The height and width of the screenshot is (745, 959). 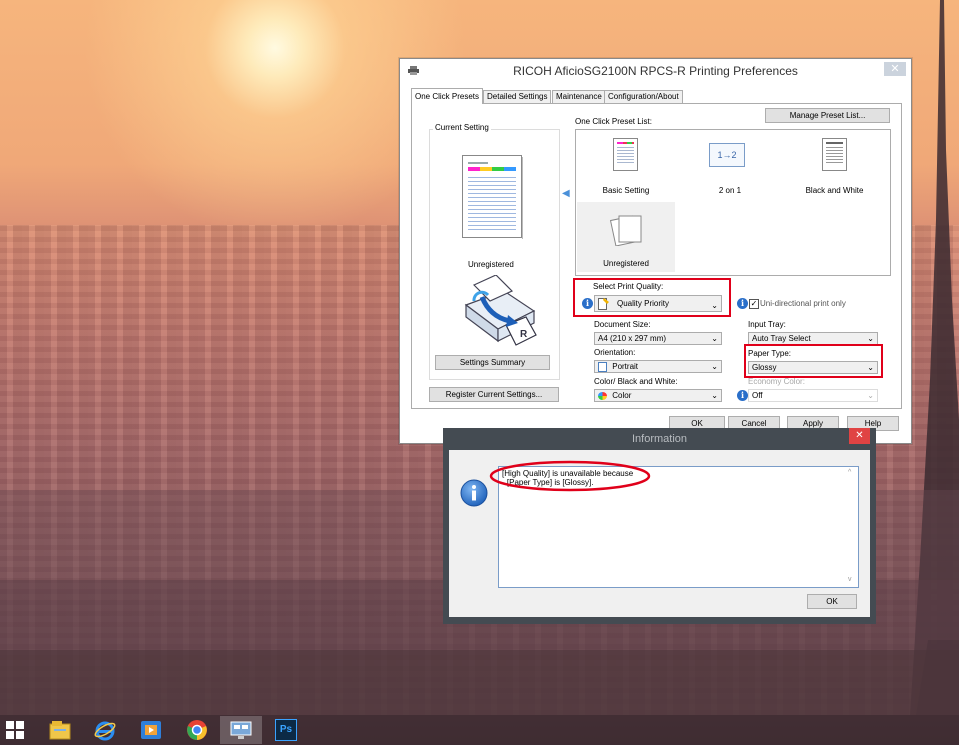 What do you see at coordinates (15, 730) in the screenshot?
I see `windows-start-icon` at bounding box center [15, 730].